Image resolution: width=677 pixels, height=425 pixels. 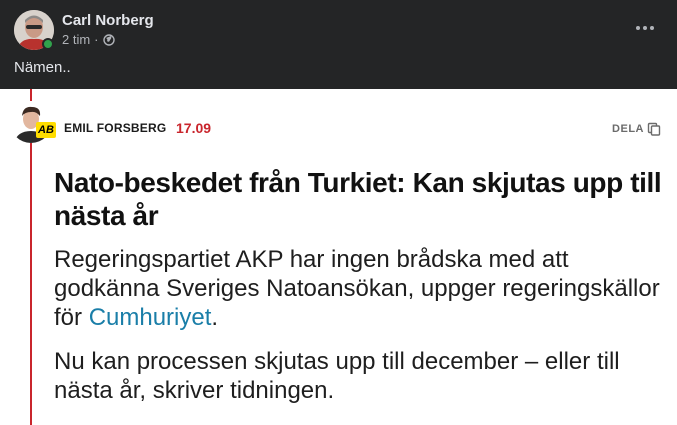 I want to click on copy-icon, so click(x=654, y=129).